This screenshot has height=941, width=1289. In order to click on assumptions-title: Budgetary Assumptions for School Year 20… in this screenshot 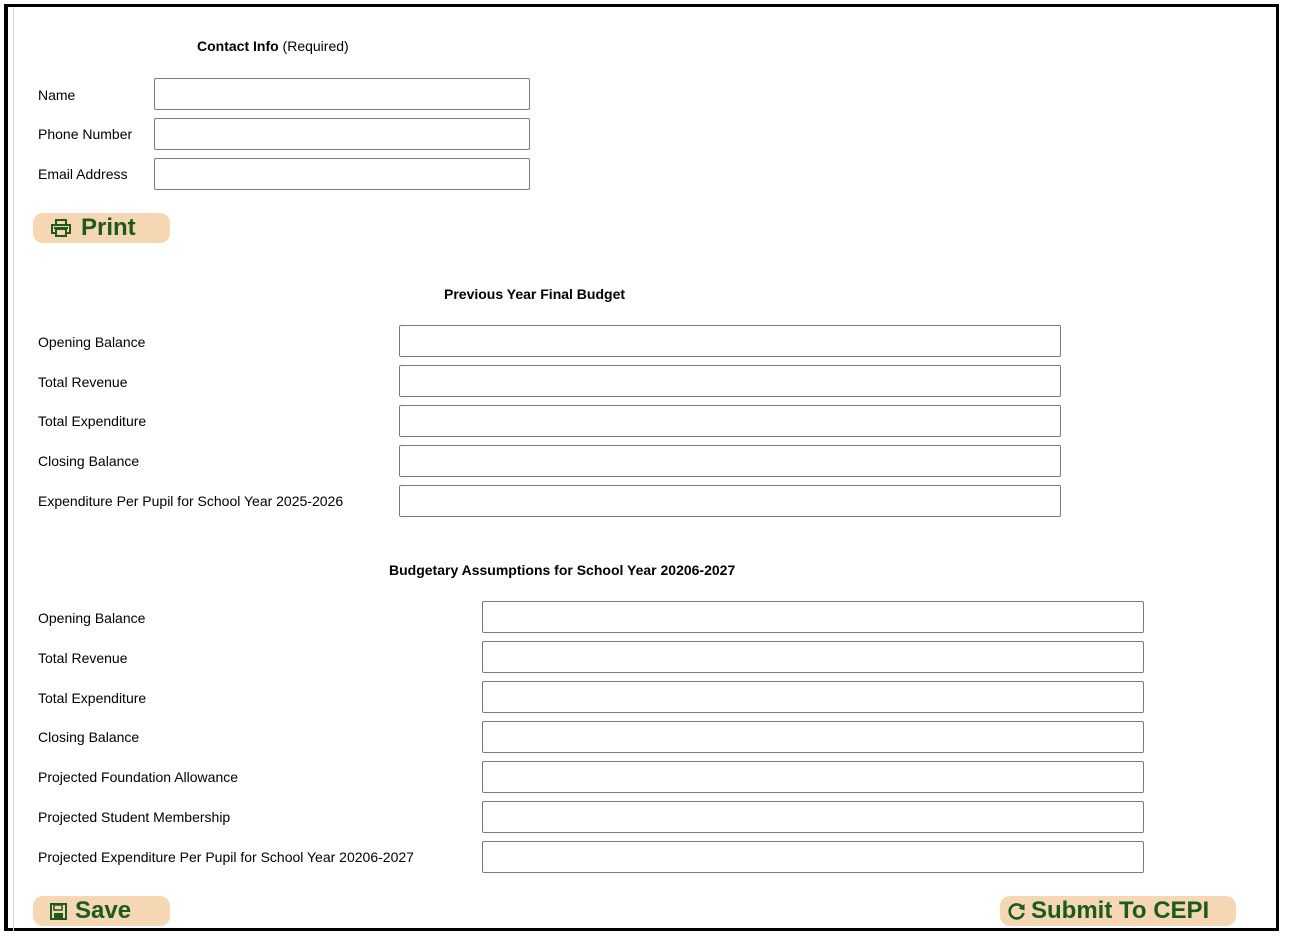, I will do `click(562, 570)`.